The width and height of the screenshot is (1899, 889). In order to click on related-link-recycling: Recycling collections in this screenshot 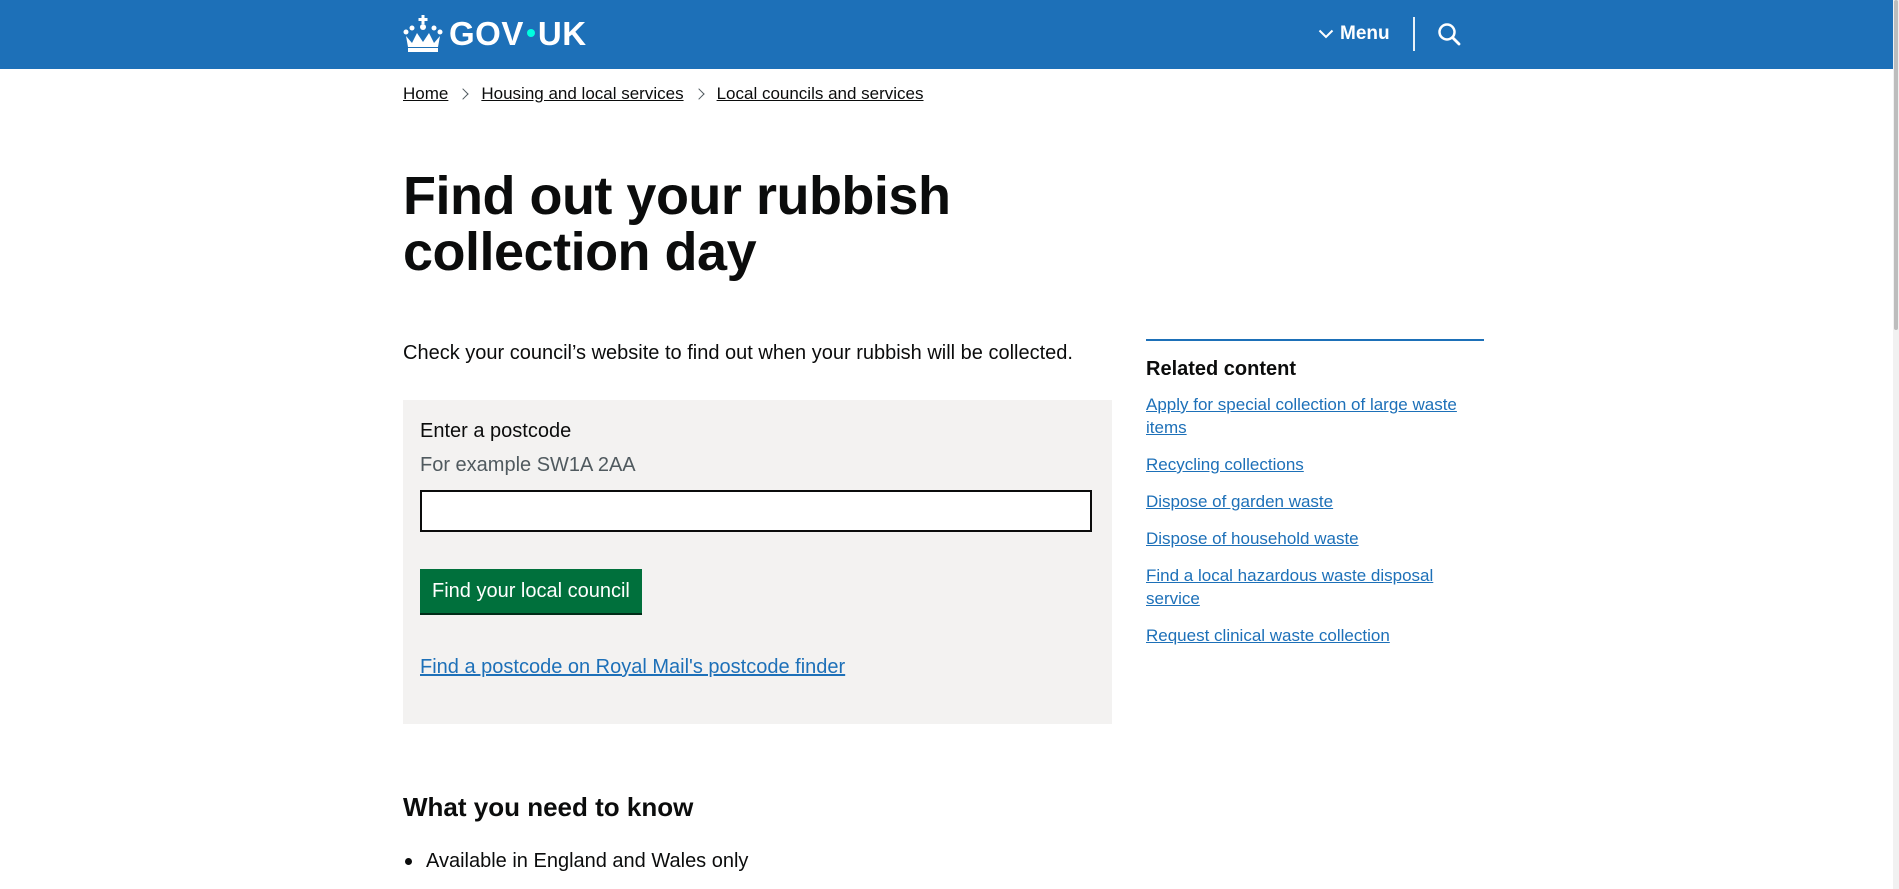, I will do `click(1225, 464)`.